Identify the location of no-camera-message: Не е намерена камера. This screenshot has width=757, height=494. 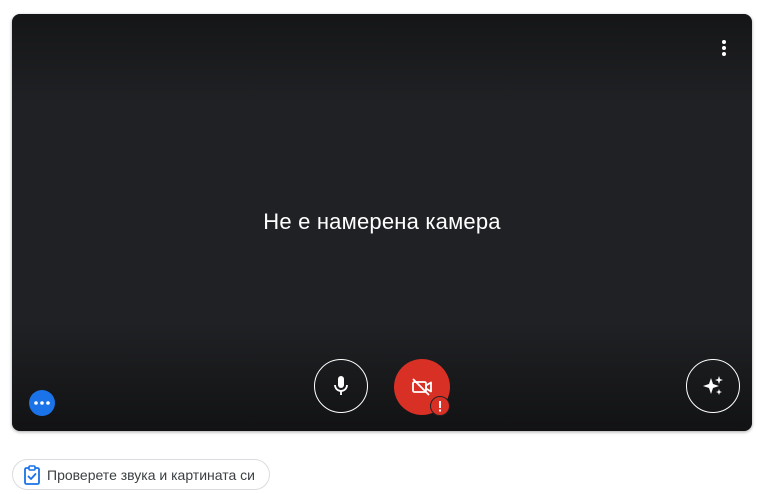
(382, 221).